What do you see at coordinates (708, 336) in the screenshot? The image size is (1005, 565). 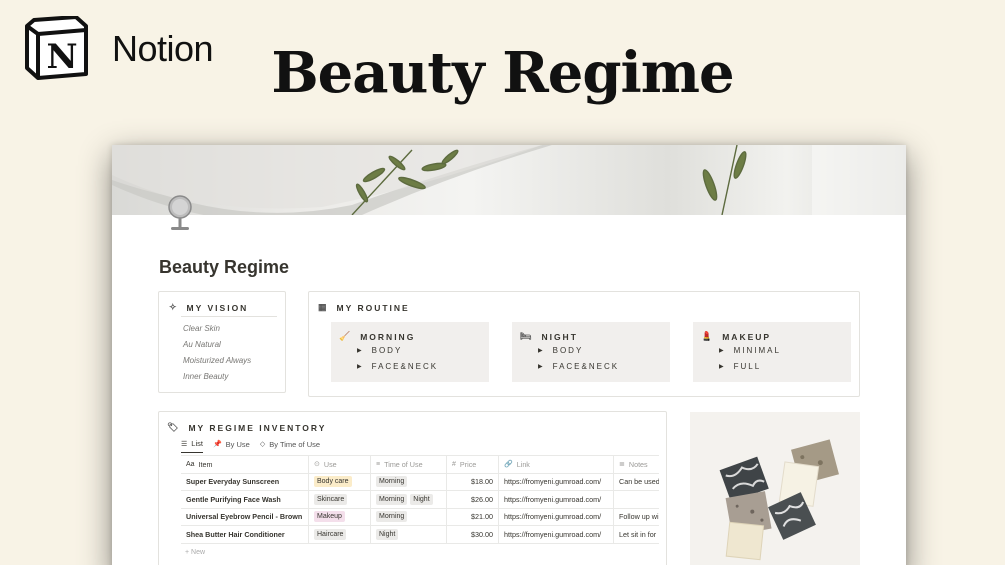 I see `lipstick-icon: 💄` at bounding box center [708, 336].